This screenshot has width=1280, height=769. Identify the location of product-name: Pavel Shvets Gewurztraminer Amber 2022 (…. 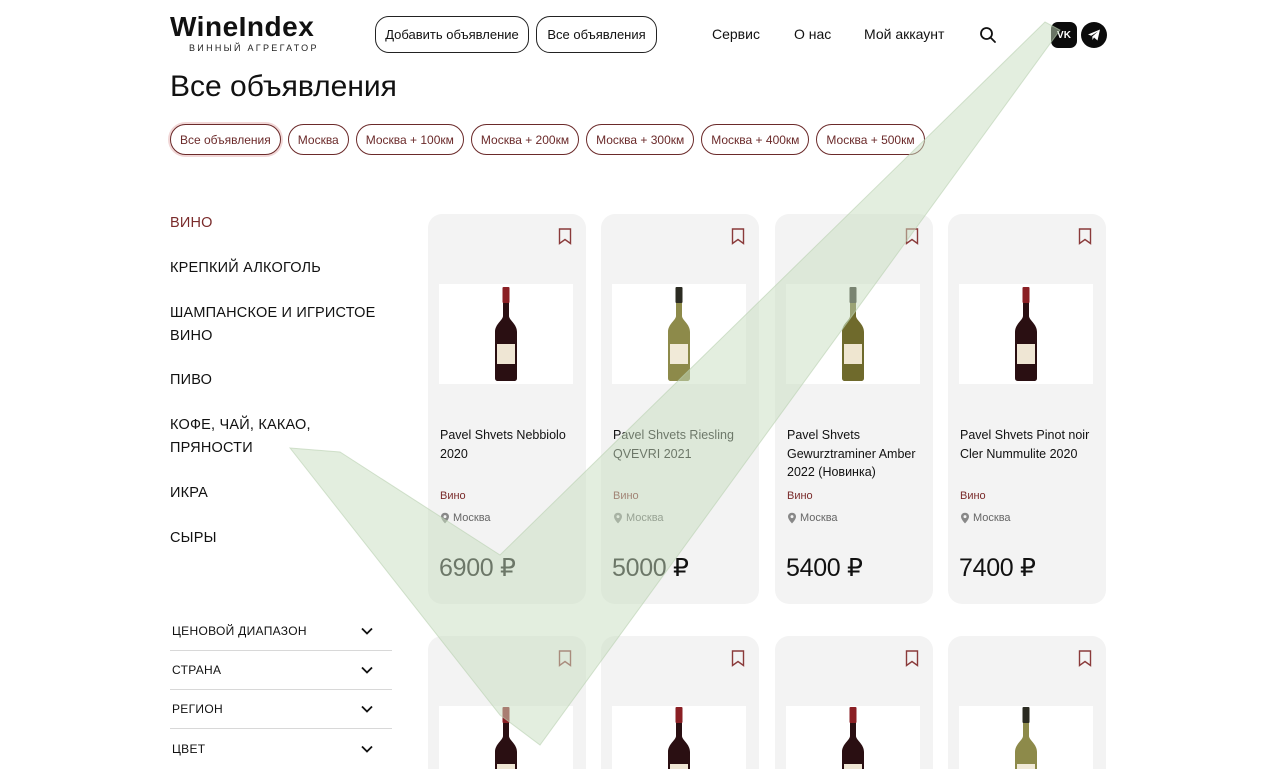
(857, 454).